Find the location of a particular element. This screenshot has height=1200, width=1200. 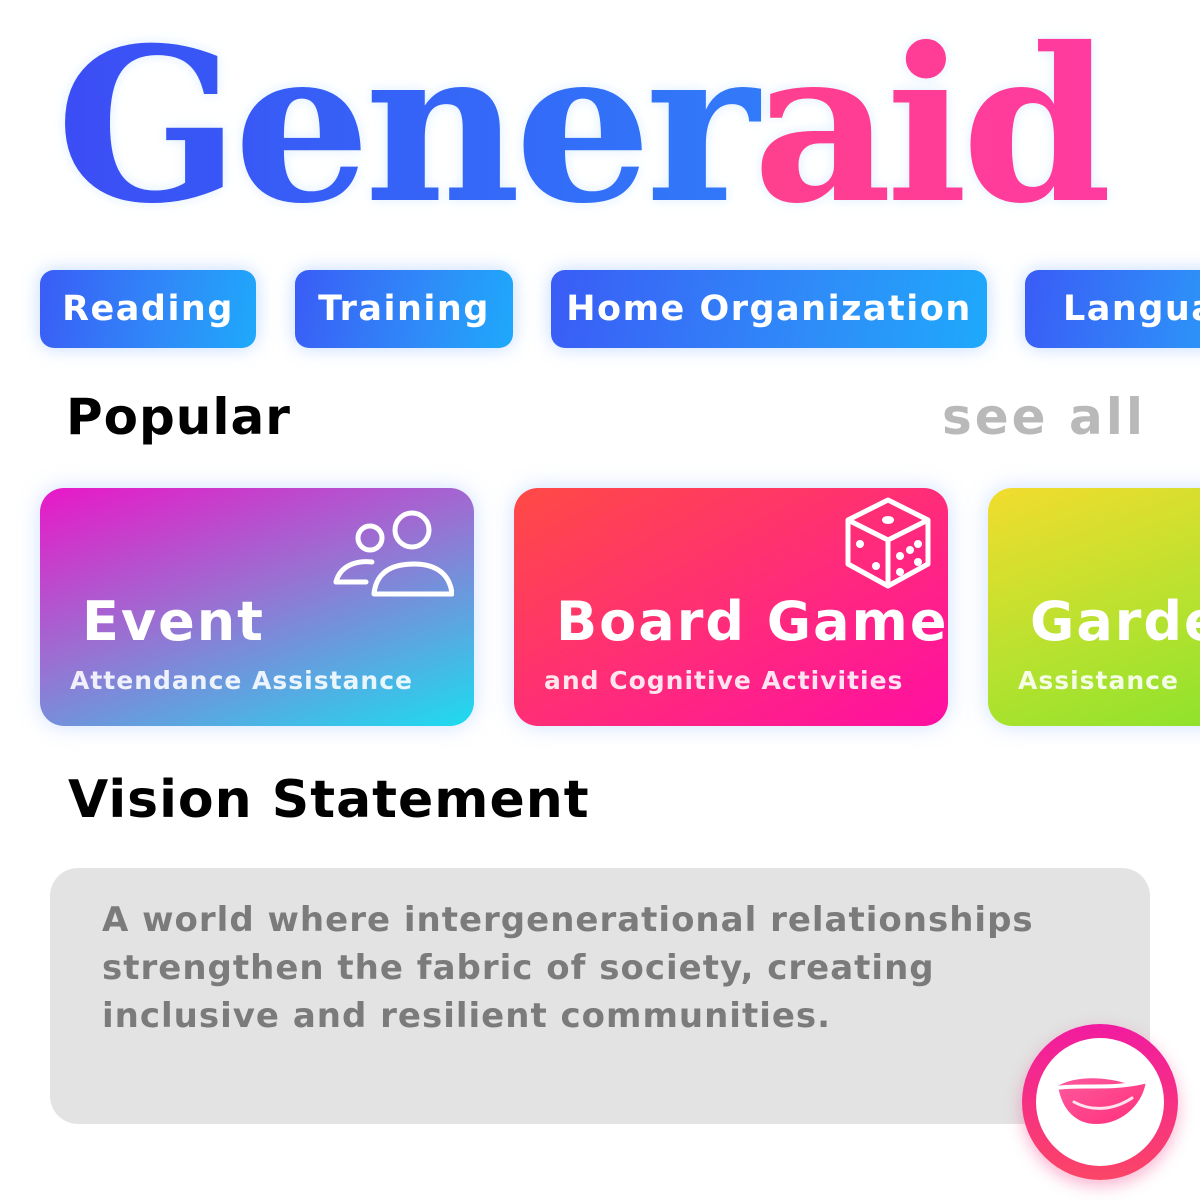

category-chip-reading: Reading is located at coordinates (148, 309).